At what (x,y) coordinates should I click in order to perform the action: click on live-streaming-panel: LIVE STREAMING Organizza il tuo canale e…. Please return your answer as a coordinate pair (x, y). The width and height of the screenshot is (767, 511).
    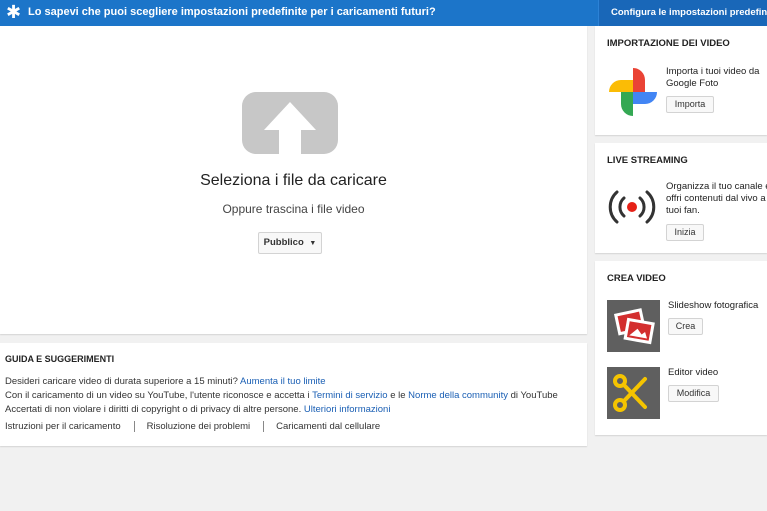
    Looking at the image, I should click on (681, 198).